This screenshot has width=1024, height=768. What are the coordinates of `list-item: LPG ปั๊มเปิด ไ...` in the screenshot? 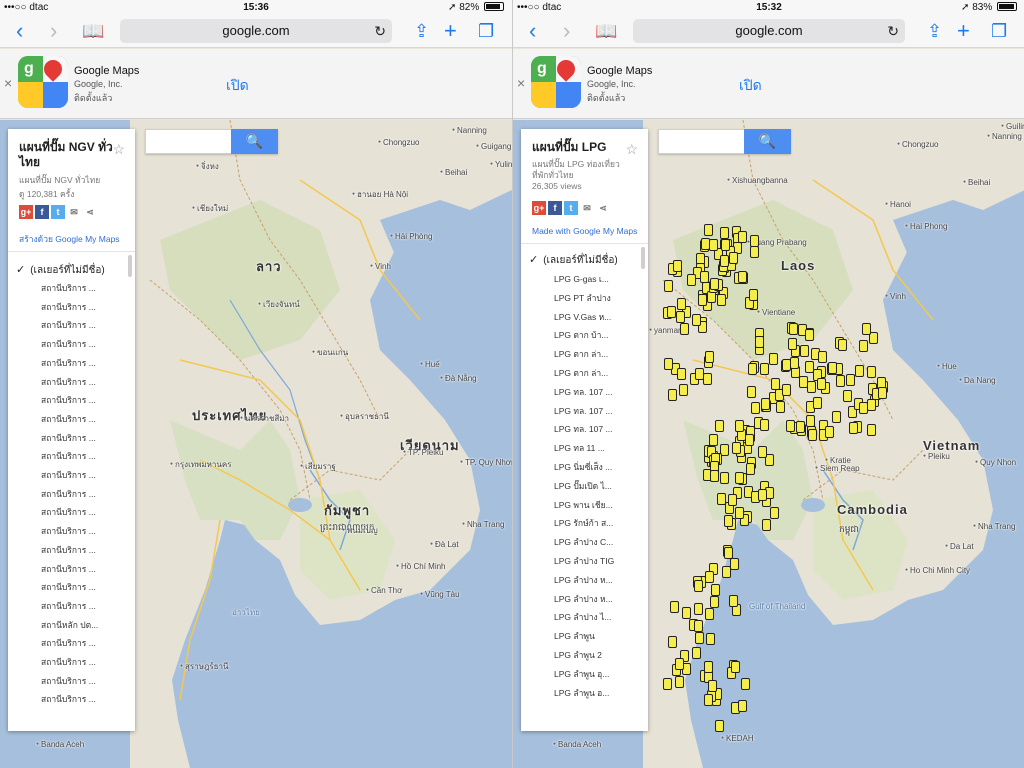 It's located at (598, 486).